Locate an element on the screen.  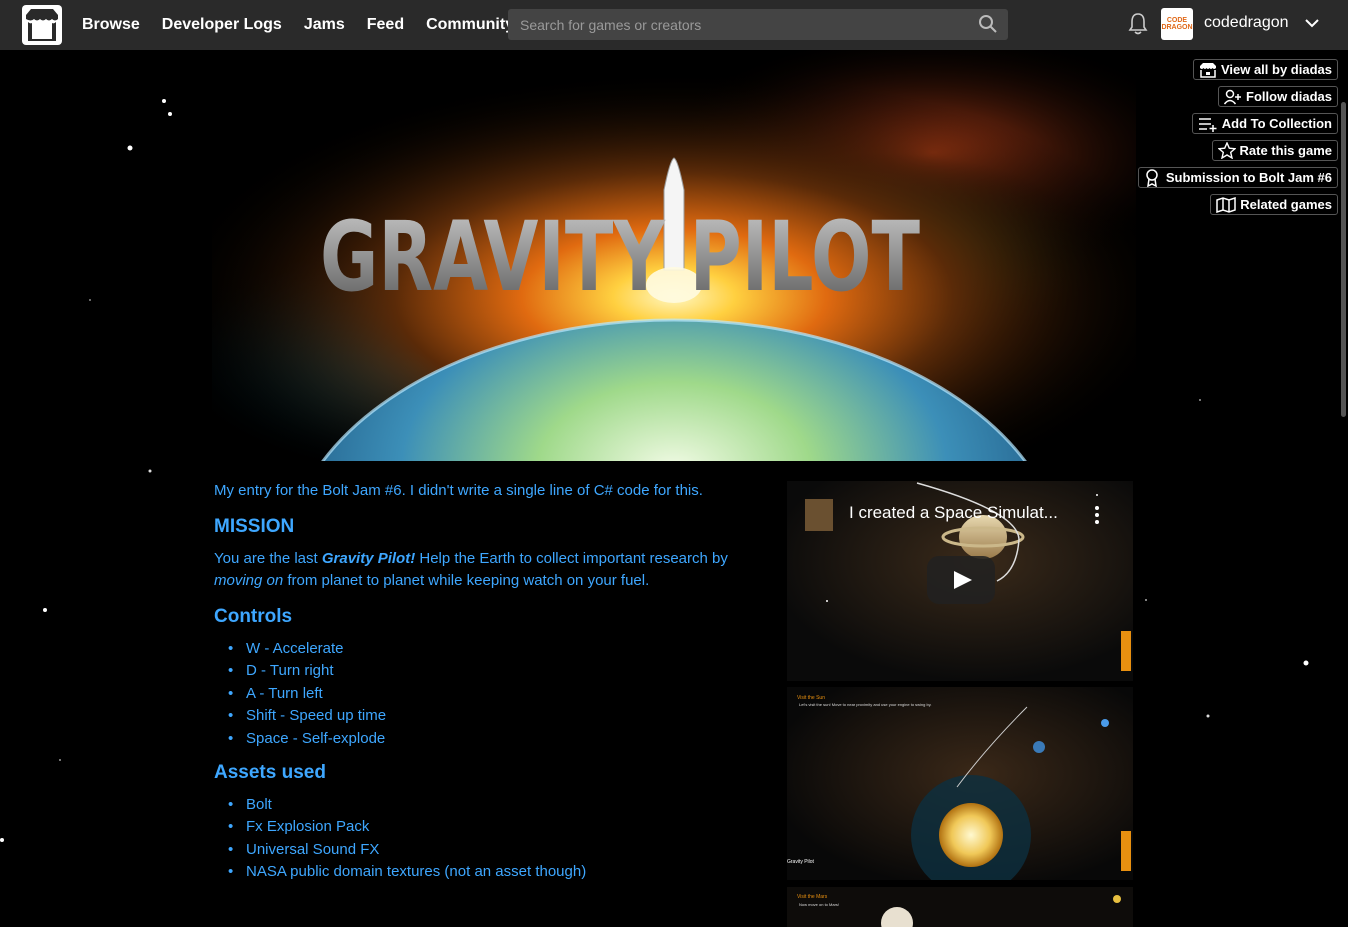
list-item: D - Turn right is located at coordinates (496, 671).